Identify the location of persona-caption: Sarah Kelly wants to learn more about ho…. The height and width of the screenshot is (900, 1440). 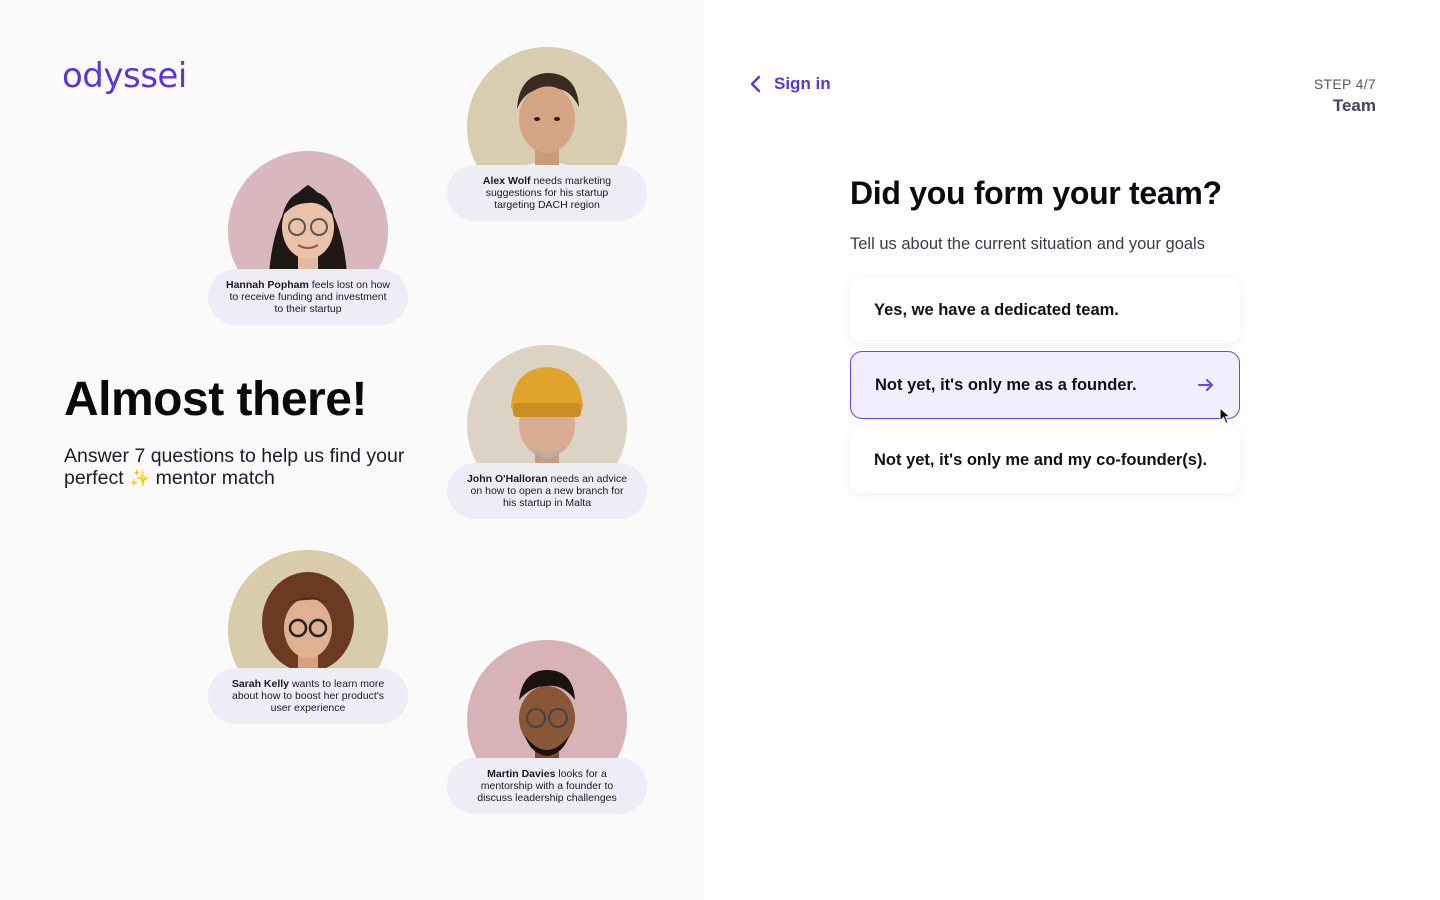
(308, 696).